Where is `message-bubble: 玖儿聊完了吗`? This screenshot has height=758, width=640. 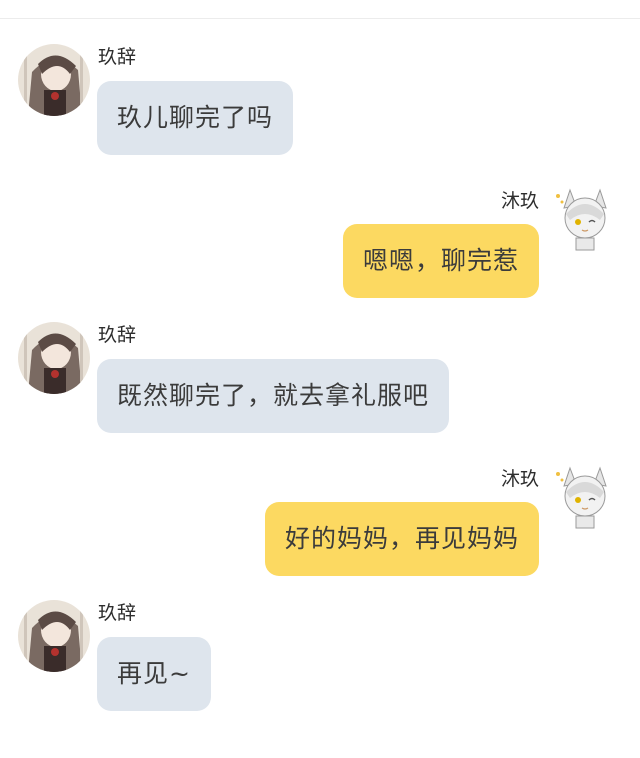
message-bubble: 玖儿聊完了吗 is located at coordinates (195, 118).